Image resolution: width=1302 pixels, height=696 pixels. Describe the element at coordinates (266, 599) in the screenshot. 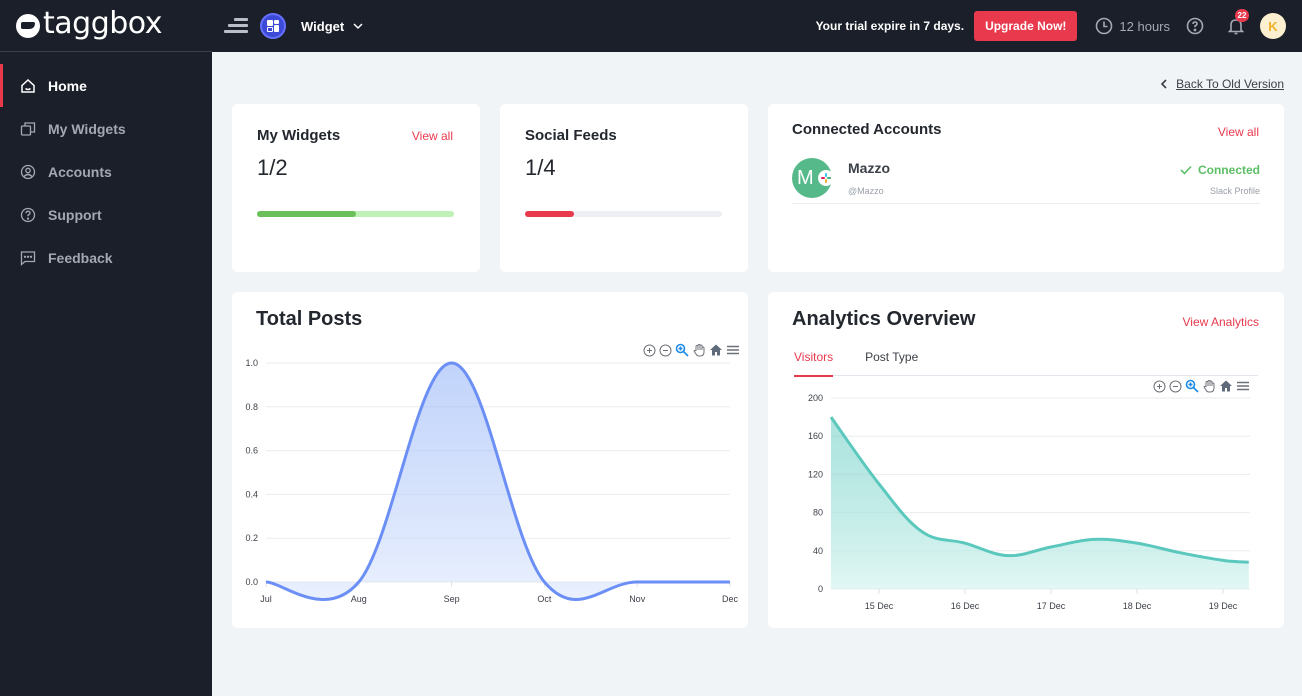

I see `x-tick-label: Jul` at that location.